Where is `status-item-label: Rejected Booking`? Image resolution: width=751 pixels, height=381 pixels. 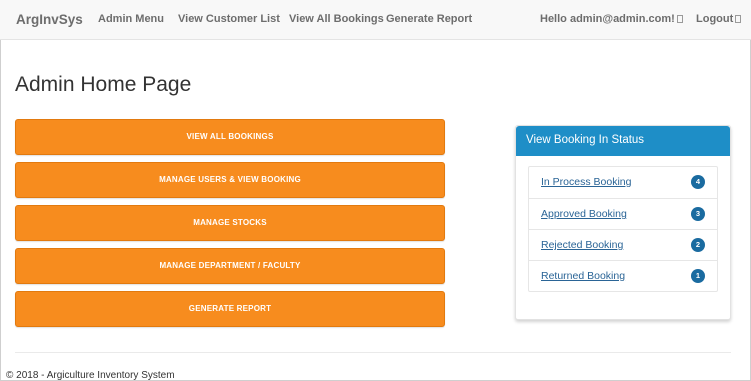
status-item-label: Rejected Booking is located at coordinates (582, 245).